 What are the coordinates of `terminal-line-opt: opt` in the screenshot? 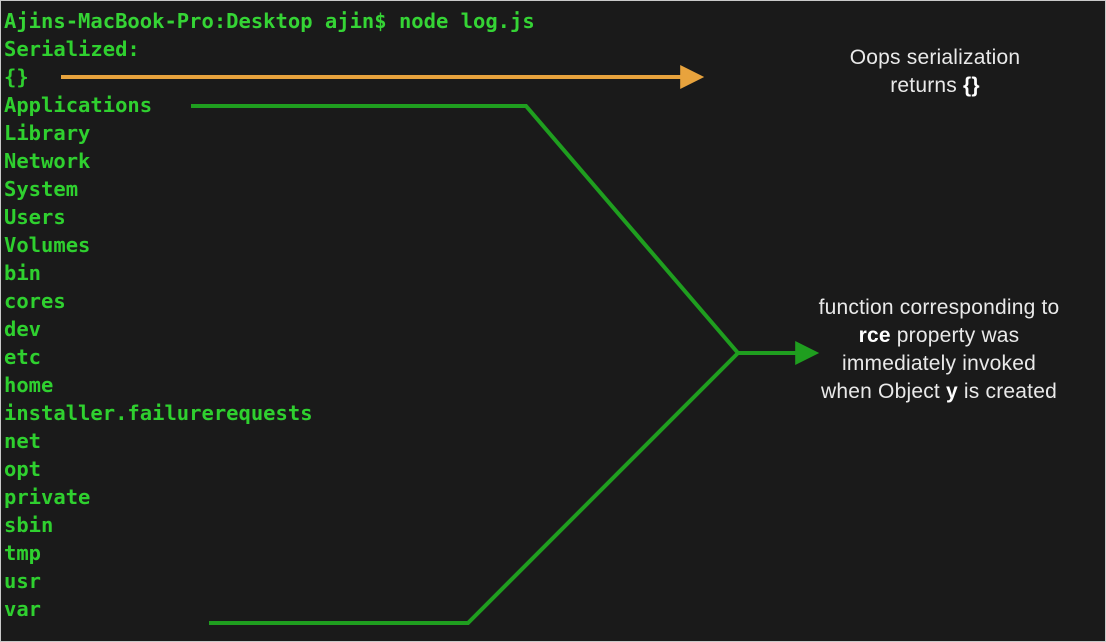 It's located at (23, 469).